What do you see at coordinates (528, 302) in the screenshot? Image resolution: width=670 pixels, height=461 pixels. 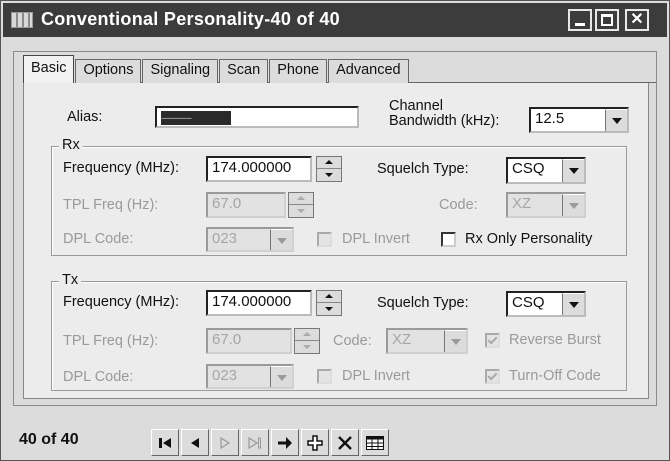 I see `tx-squelch-value: CSQ` at bounding box center [528, 302].